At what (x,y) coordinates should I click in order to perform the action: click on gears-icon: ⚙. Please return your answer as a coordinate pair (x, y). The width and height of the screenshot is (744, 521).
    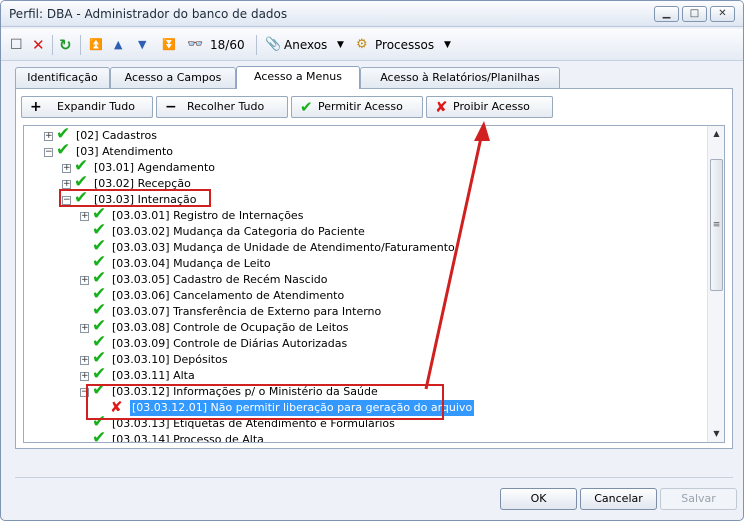
    Looking at the image, I should click on (362, 44).